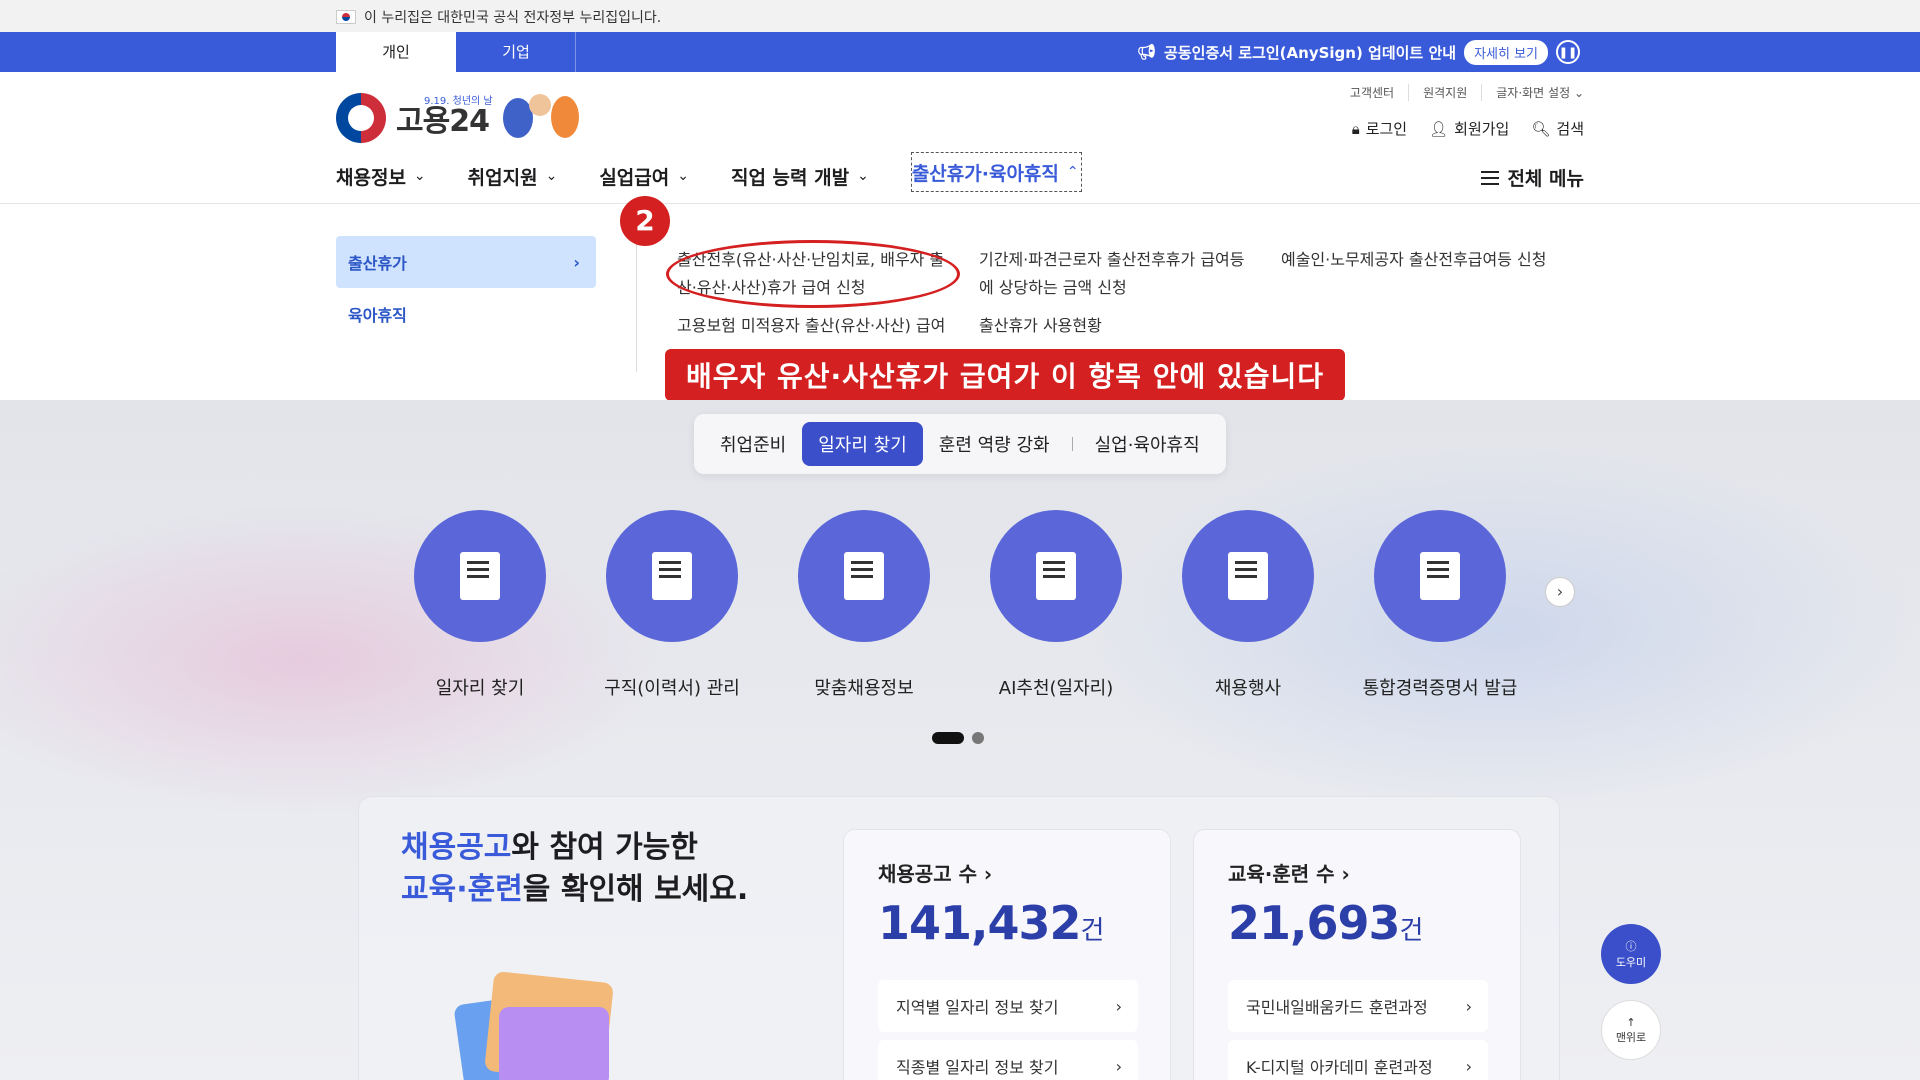 The image size is (1920, 1080). I want to click on user-links: 🔒︎ 로그인 👤︎ 회원가입 🔍︎ 검색, so click(1468, 128).